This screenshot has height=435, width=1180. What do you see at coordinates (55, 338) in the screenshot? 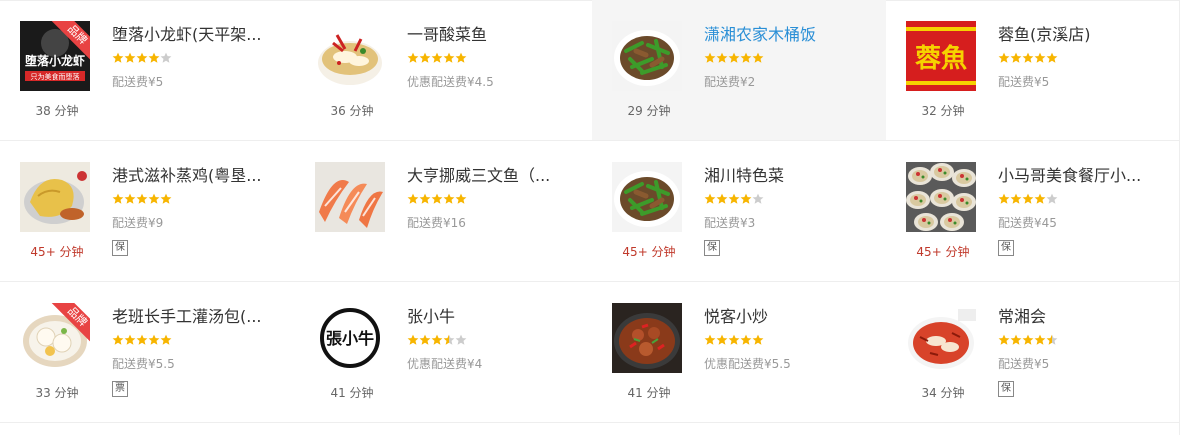
I see `restaurant-thumbnail: 品牌` at bounding box center [55, 338].